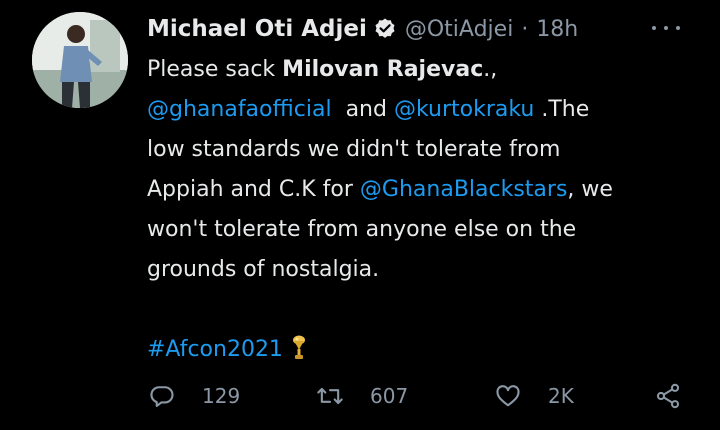 This screenshot has height=430, width=720. What do you see at coordinates (666, 28) in the screenshot?
I see `more-options-icon` at bounding box center [666, 28].